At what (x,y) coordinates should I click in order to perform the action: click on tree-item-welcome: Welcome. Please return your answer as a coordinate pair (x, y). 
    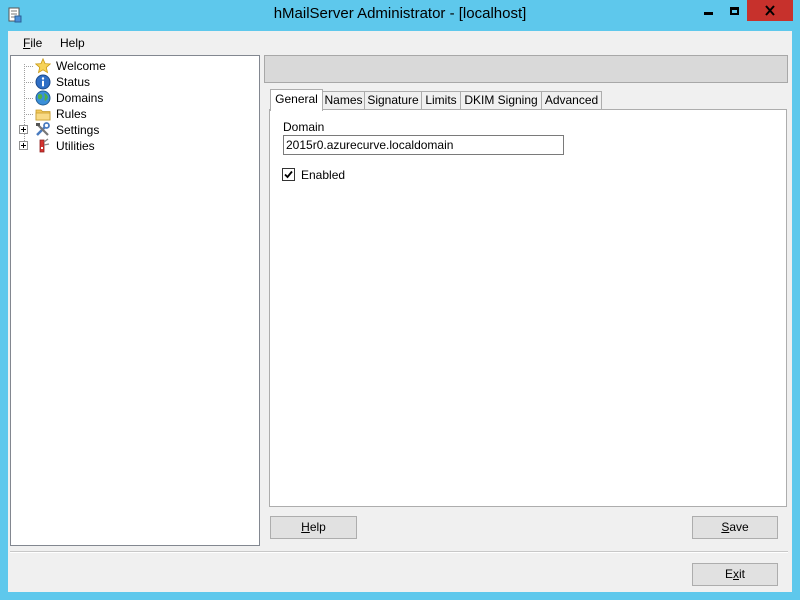
    Looking at the image, I should click on (131, 66).